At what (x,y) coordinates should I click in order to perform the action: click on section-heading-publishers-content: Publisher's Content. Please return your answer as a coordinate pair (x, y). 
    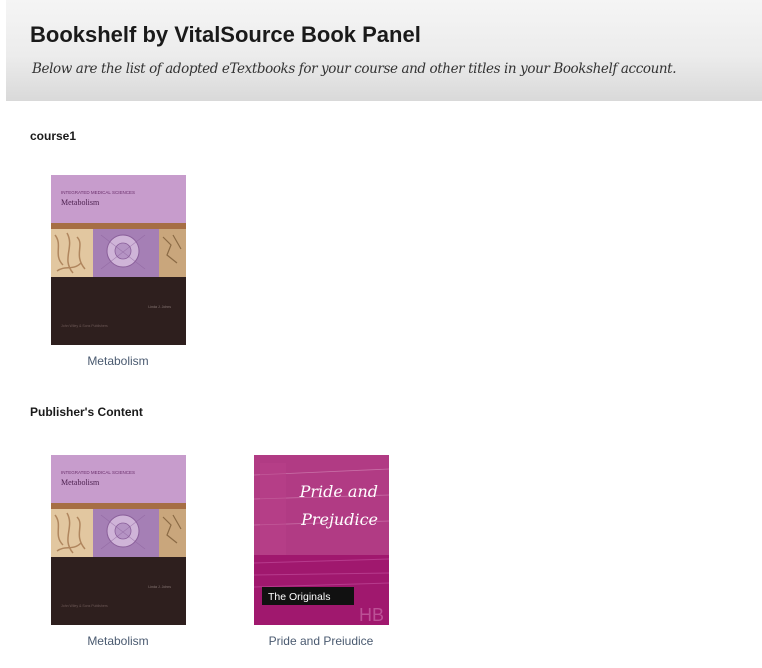
    Looking at the image, I should click on (86, 412).